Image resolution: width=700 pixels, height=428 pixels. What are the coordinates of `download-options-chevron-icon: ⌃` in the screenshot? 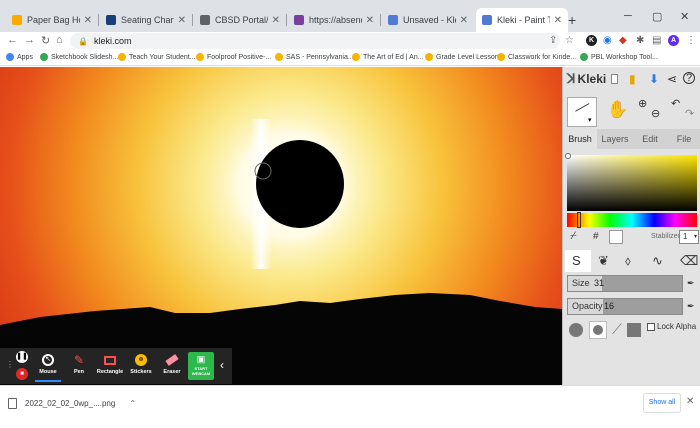 It's located at (132, 403).